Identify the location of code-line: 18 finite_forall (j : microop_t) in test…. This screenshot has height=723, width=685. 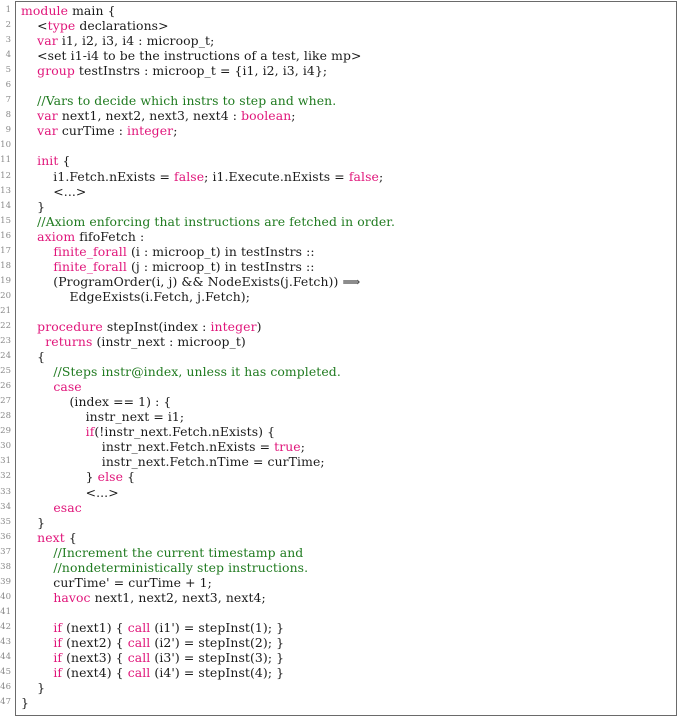
(342, 266).